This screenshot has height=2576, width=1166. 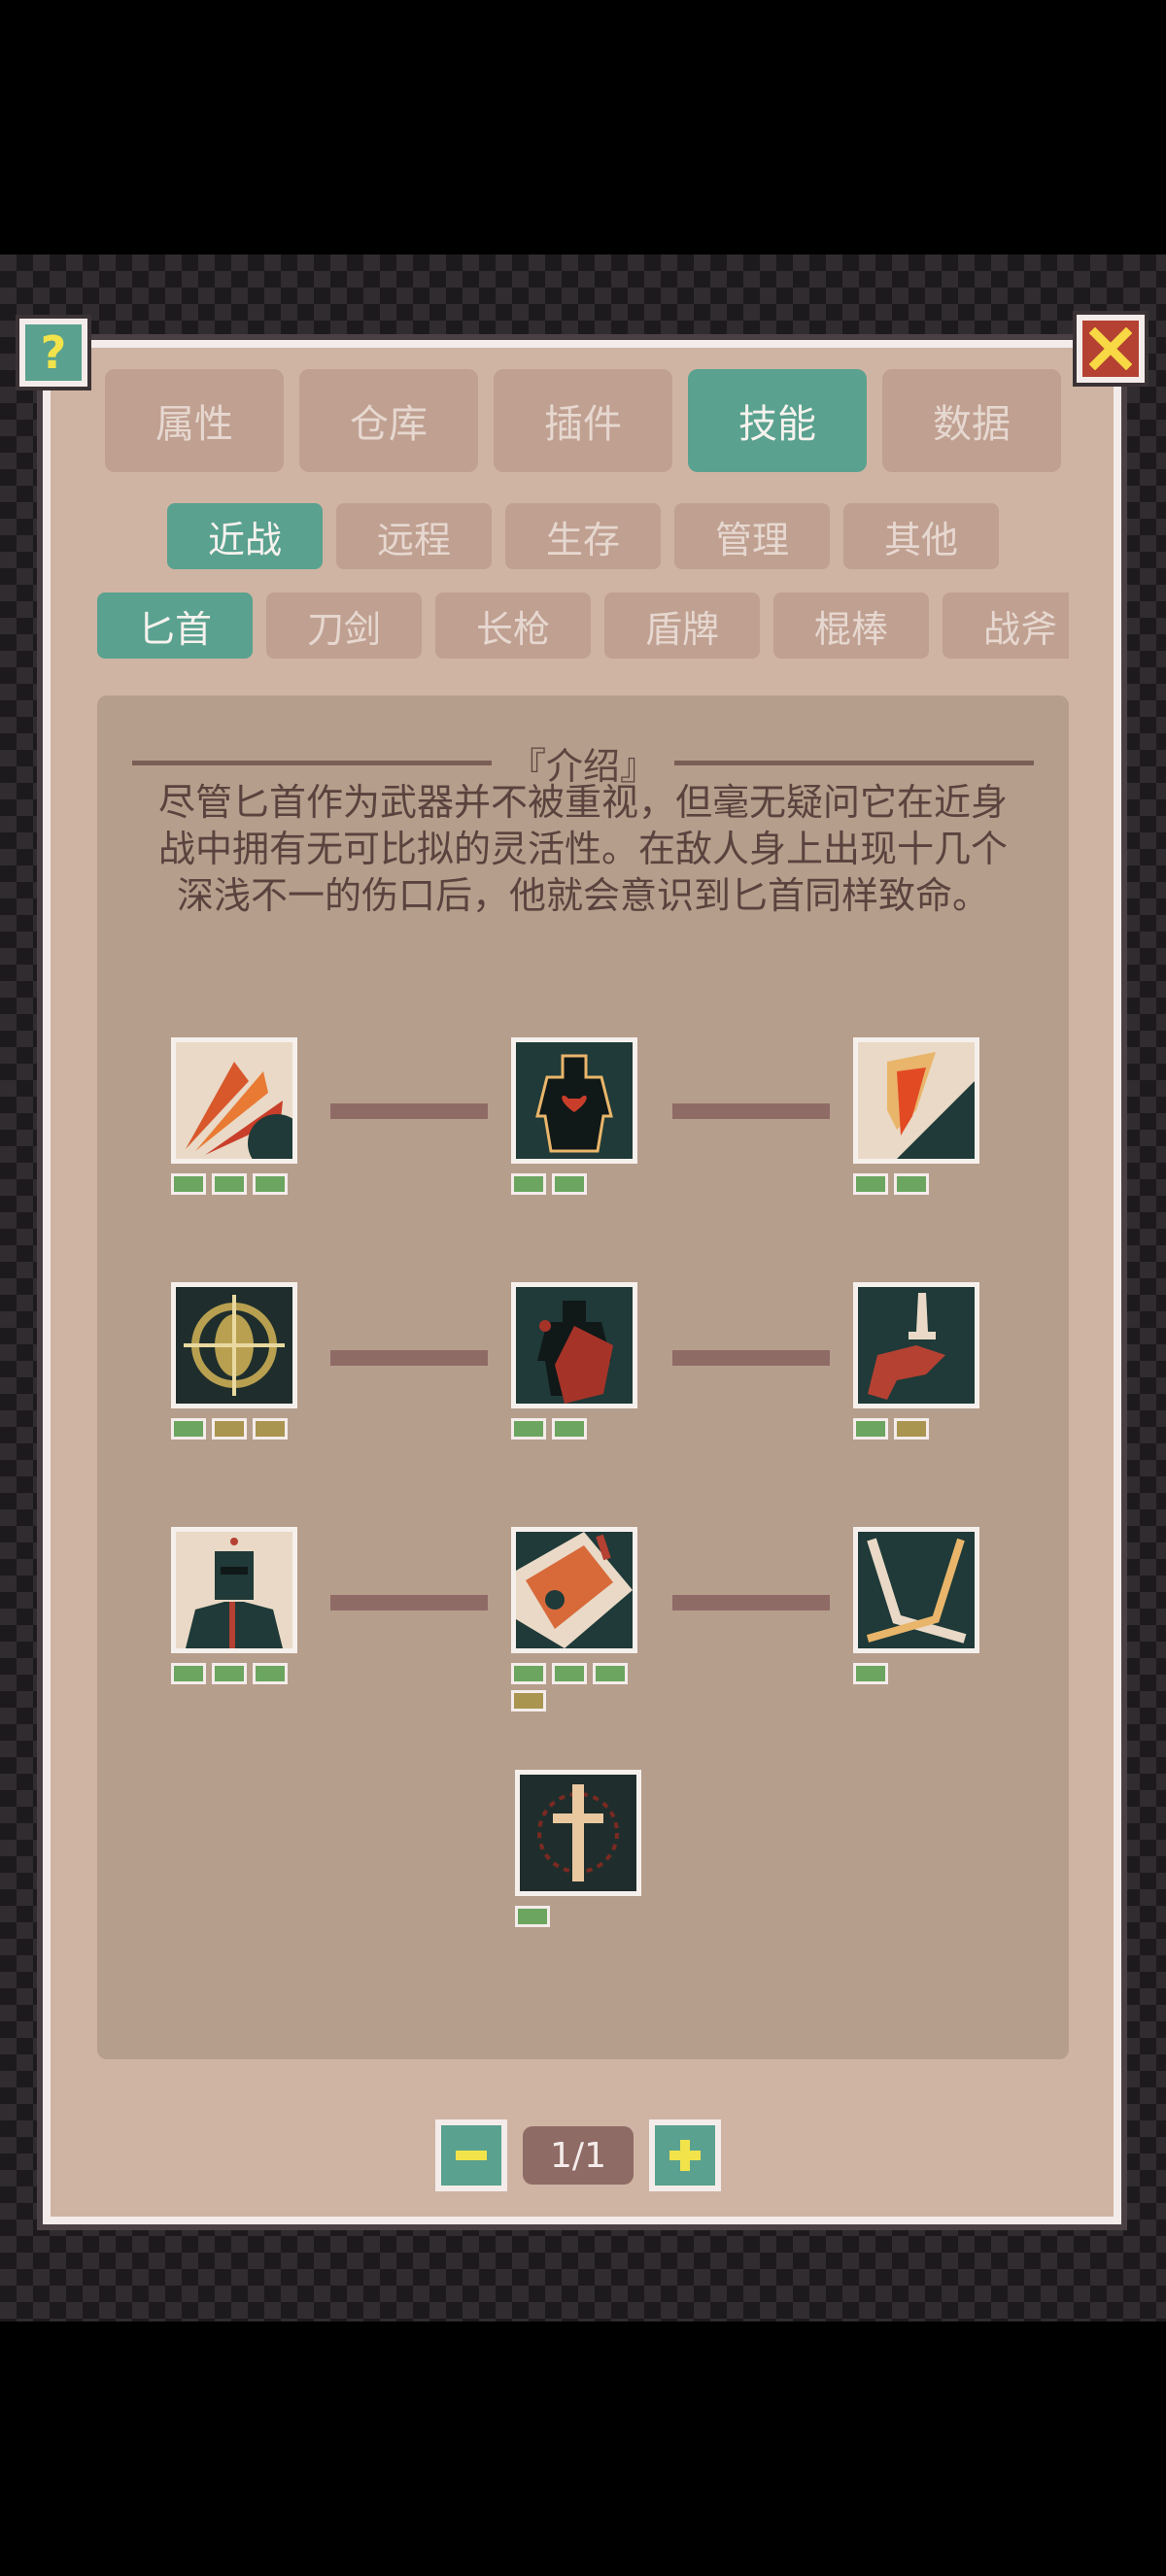 What do you see at coordinates (971, 420) in the screenshot?
I see `tab-data: 数据` at bounding box center [971, 420].